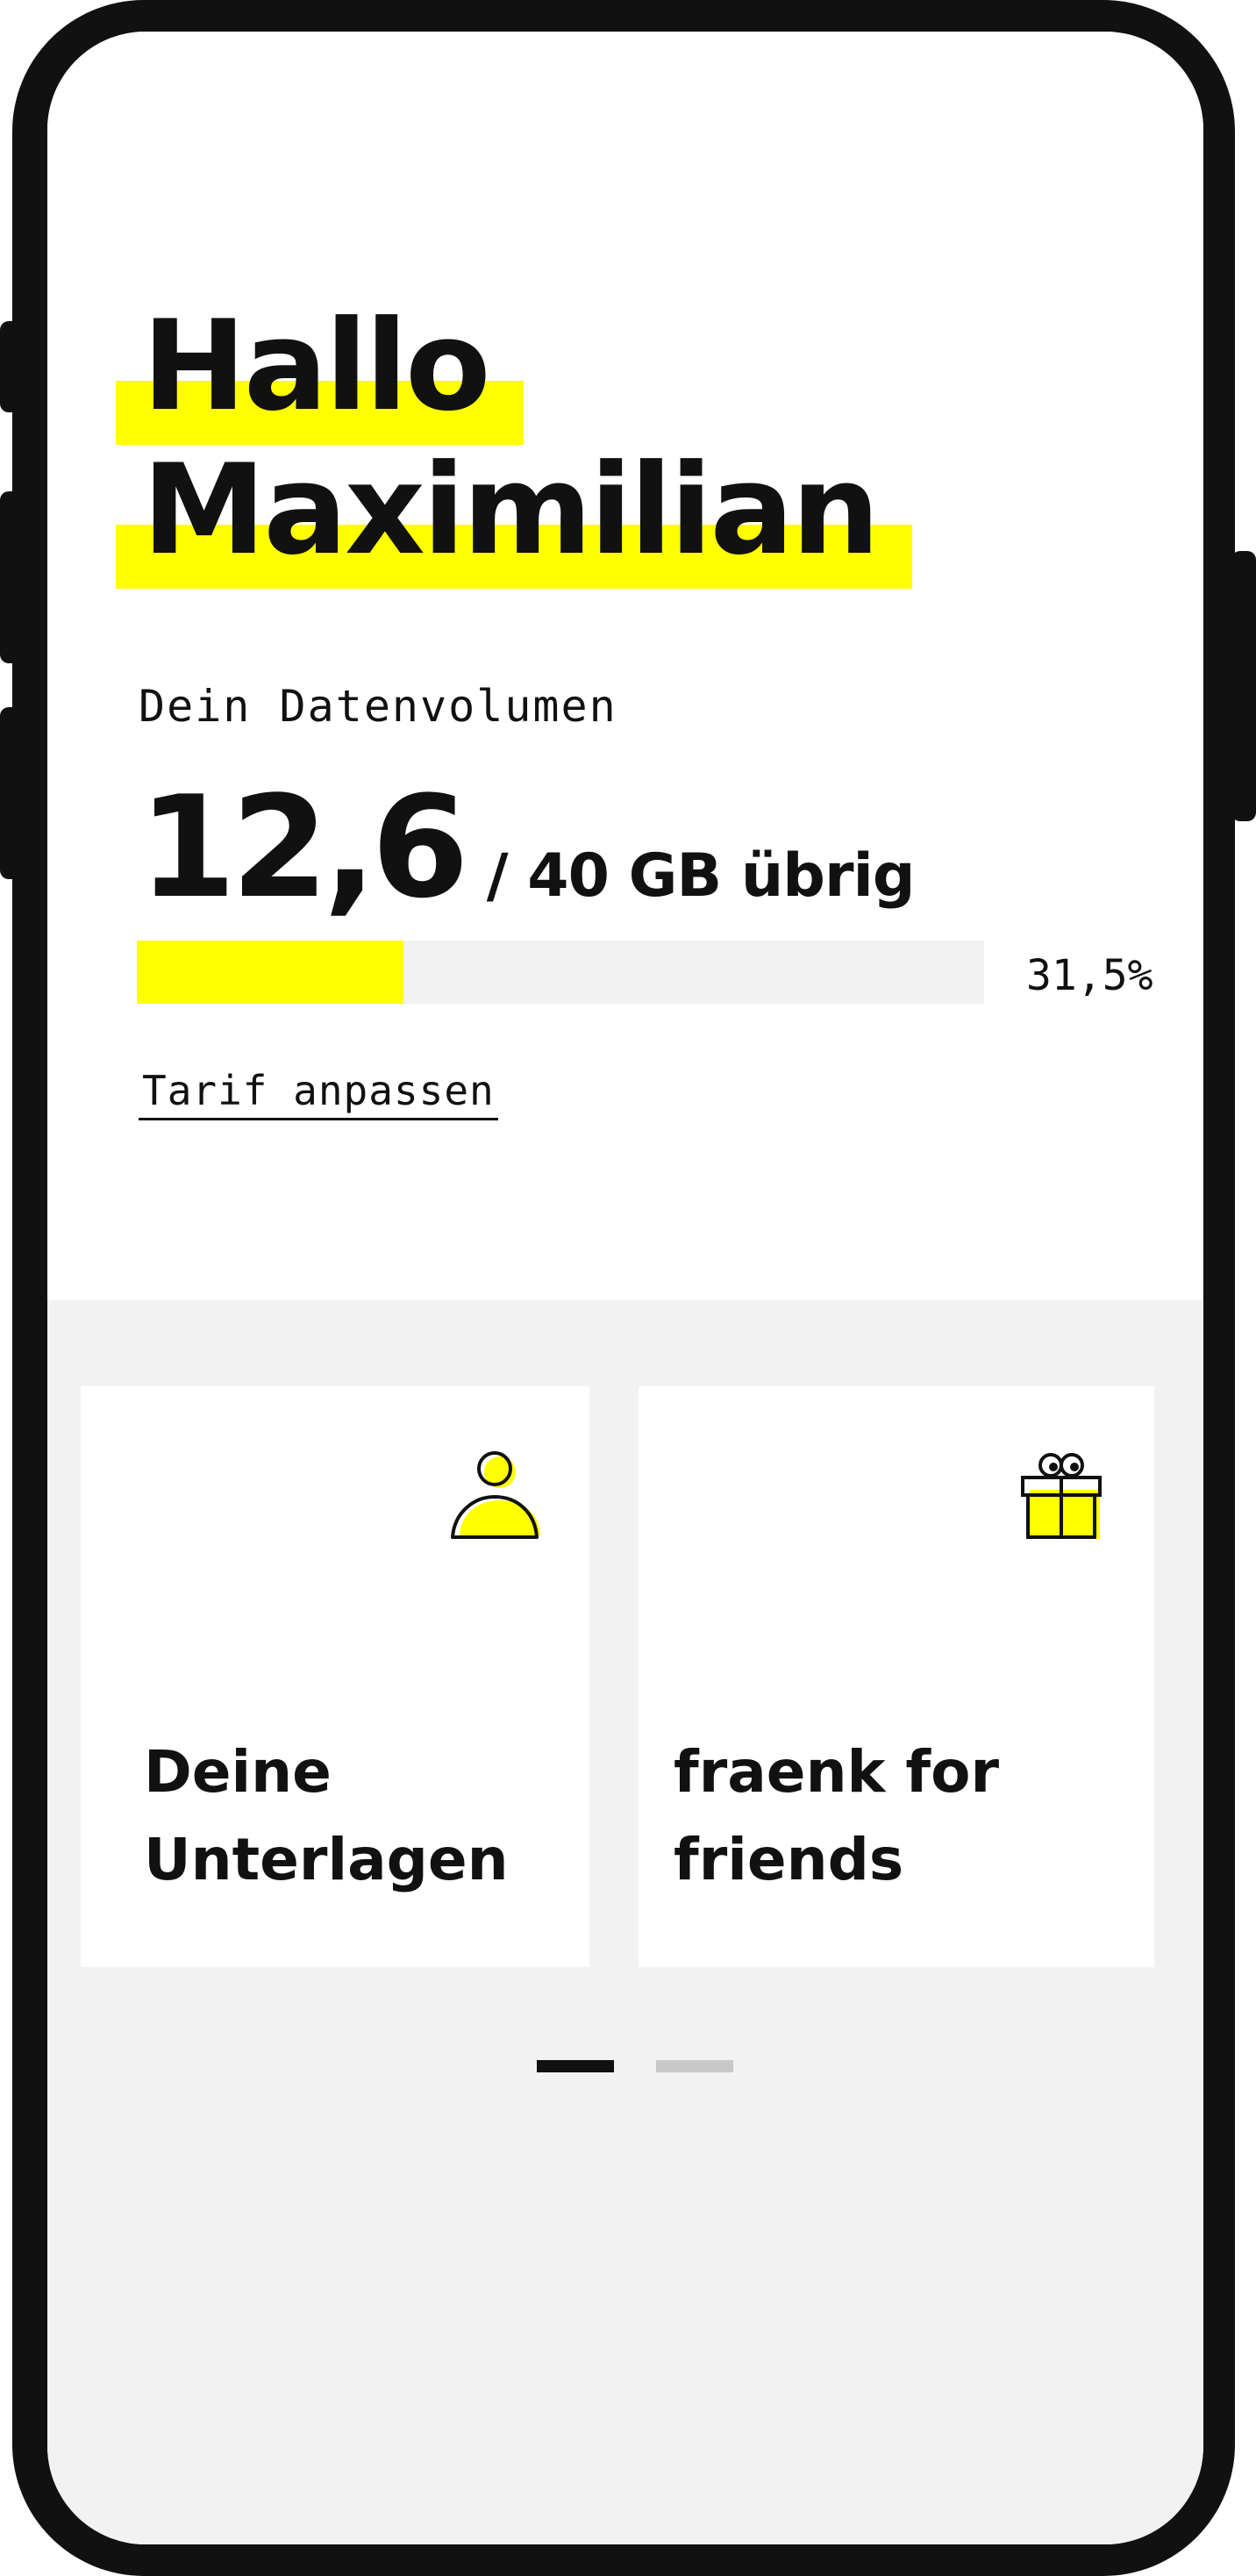 This screenshot has height=2576, width=1256. What do you see at coordinates (335, 1676) in the screenshot?
I see `documents-card: Deine Unterlagen` at bounding box center [335, 1676].